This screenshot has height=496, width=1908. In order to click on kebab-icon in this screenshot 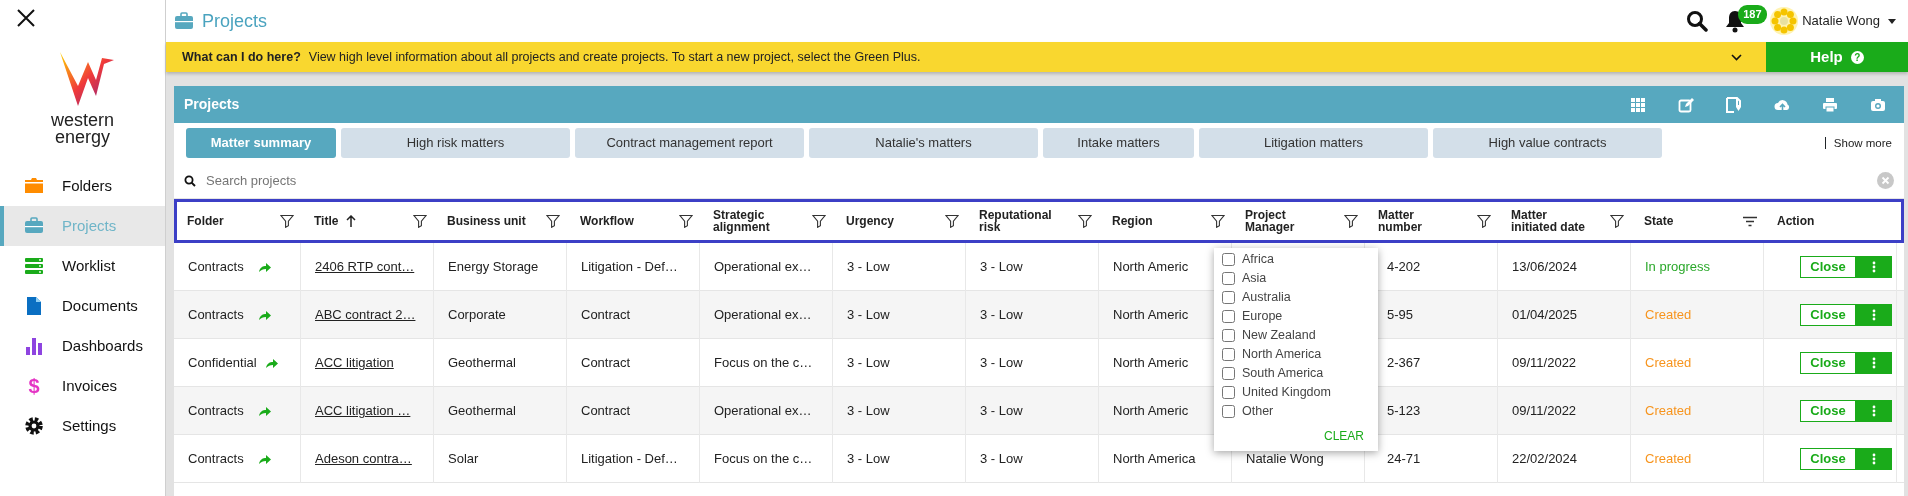, I will do `click(1874, 459)`.